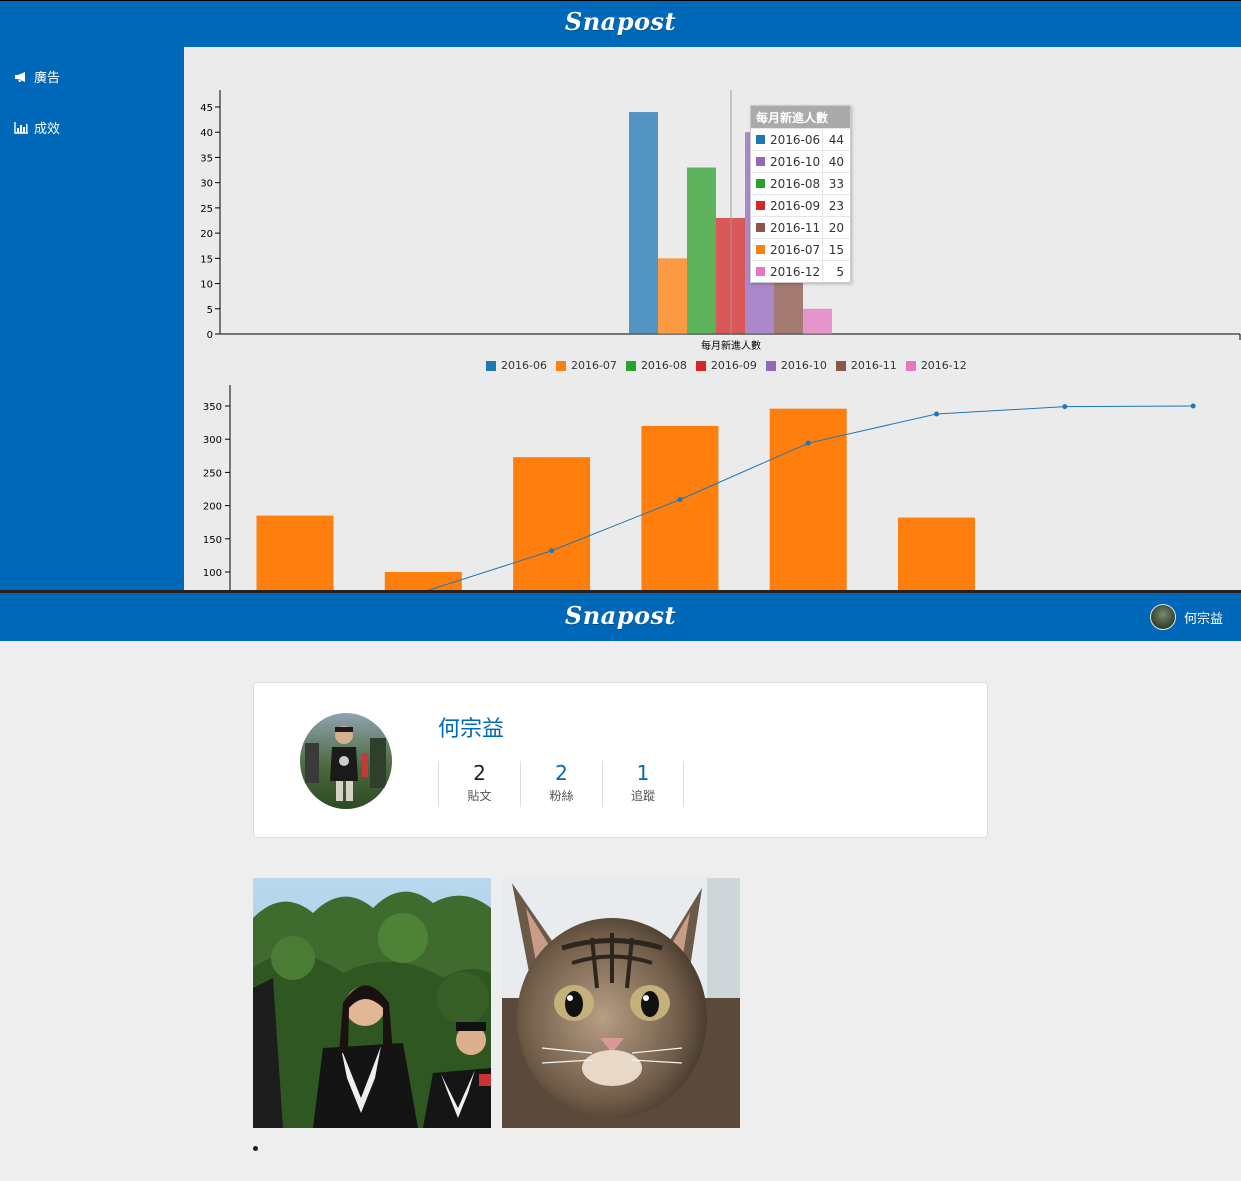 The width and height of the screenshot is (1241, 1181). What do you see at coordinates (212, 473) in the screenshot?
I see `y-tick-label: 250` at bounding box center [212, 473].